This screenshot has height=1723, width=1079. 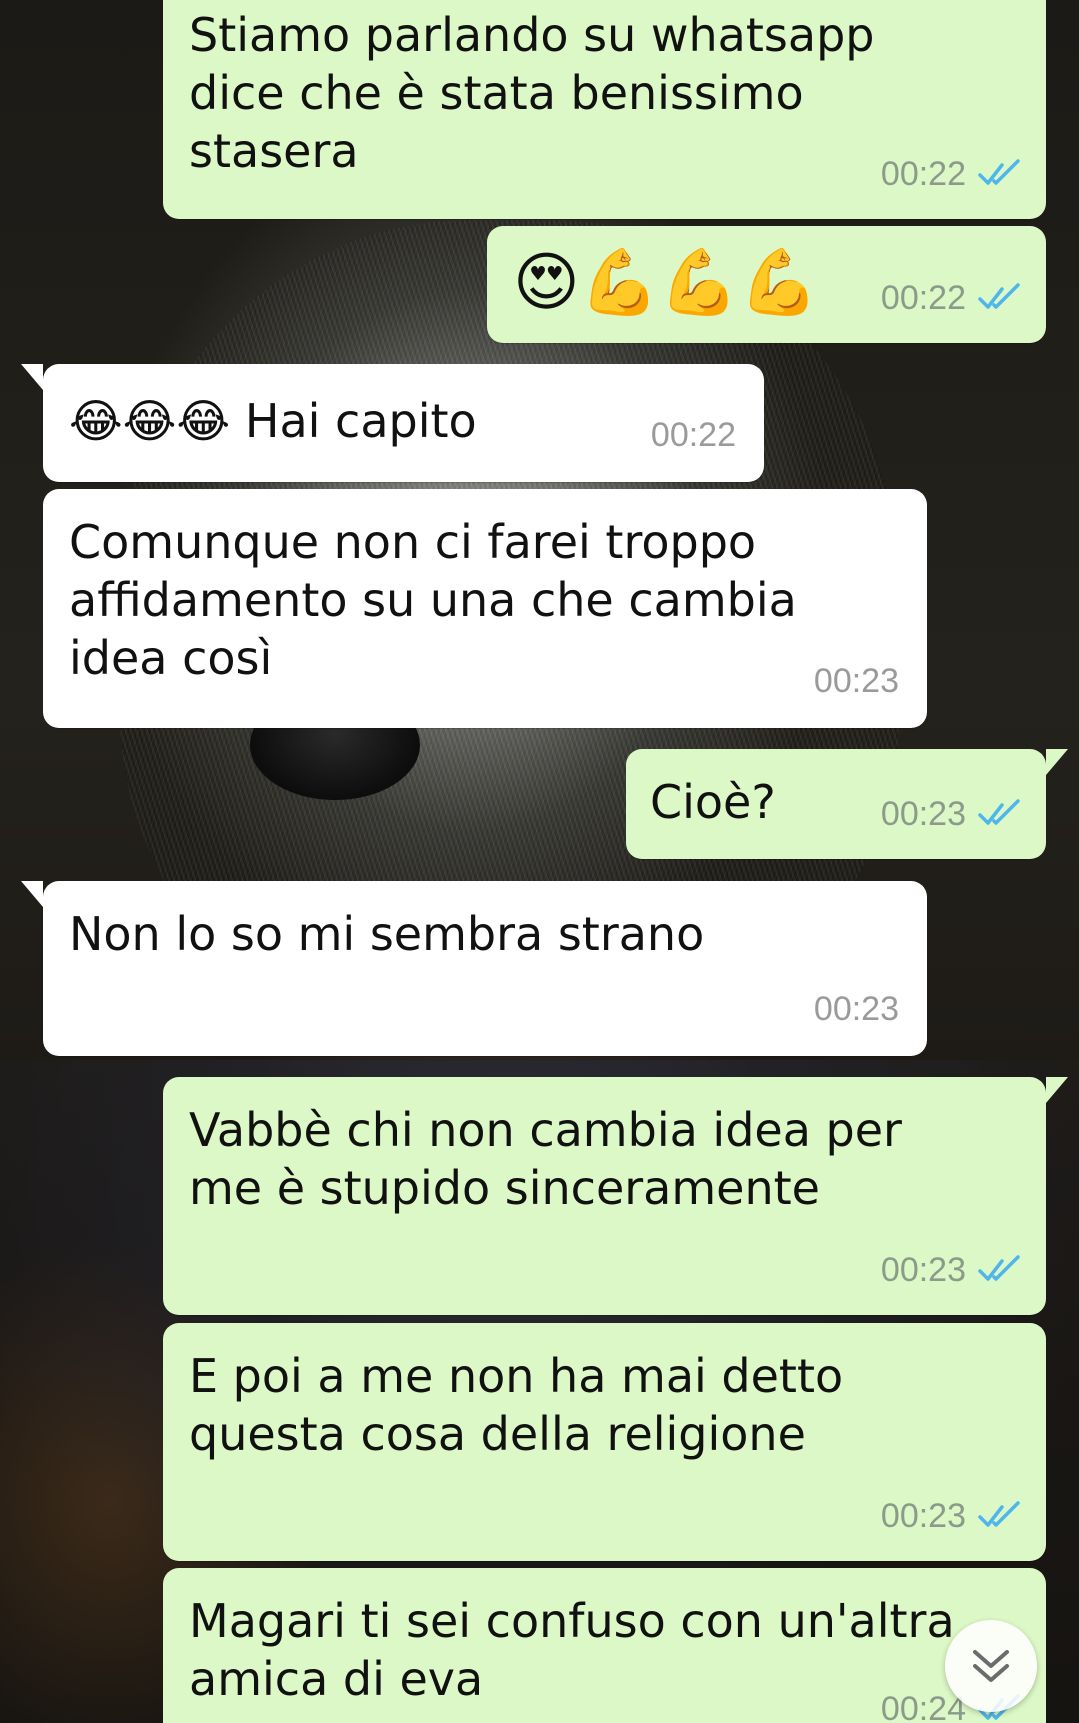 I want to click on message-text: 😂😂😂 Hai capito, so click(x=273, y=421).